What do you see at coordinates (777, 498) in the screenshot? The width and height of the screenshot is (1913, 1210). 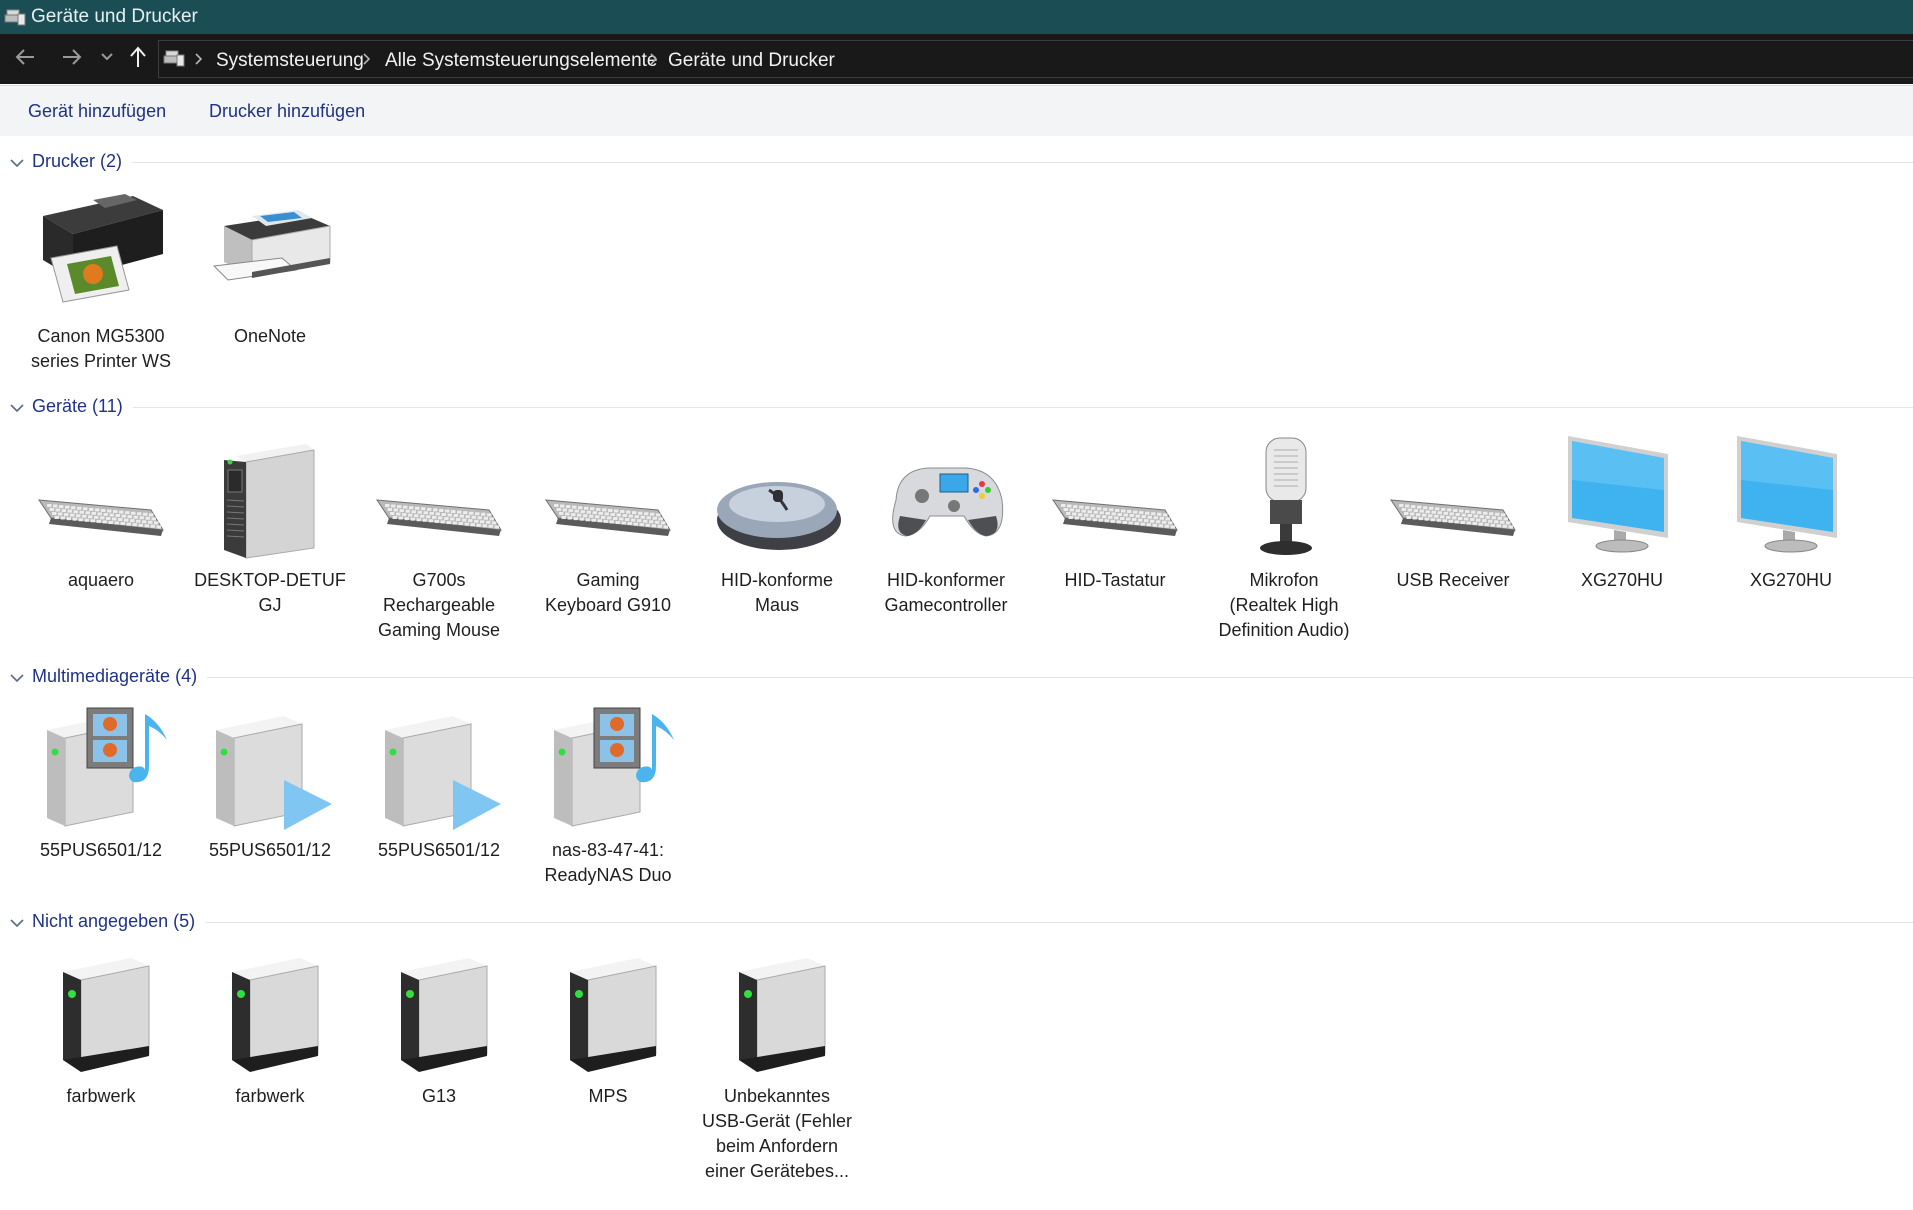 I see `mouse-icon` at bounding box center [777, 498].